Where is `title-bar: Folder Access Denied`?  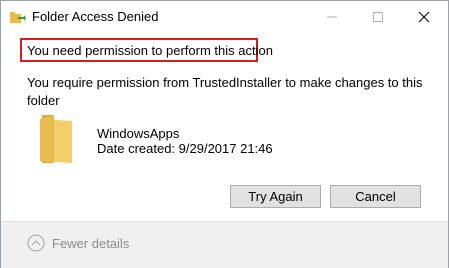 title-bar: Folder Access Denied is located at coordinates (224, 17).